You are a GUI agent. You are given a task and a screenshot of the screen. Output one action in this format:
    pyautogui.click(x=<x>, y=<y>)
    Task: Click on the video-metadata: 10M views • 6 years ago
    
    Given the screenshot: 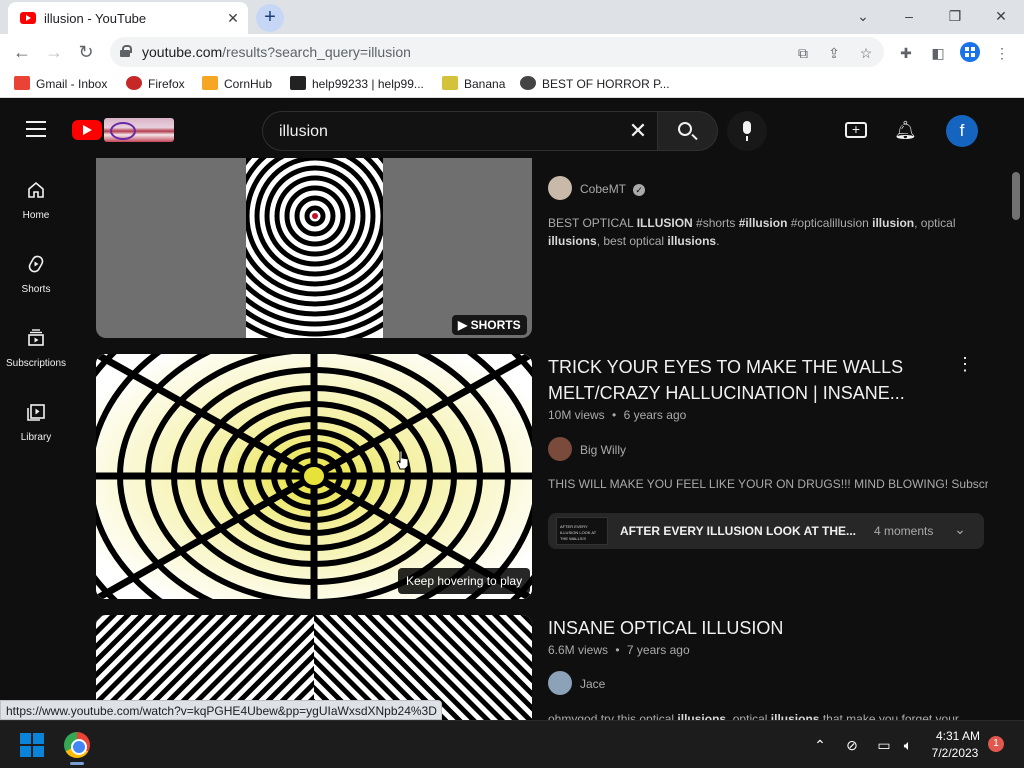 What is the action you would take?
    pyautogui.click(x=617, y=415)
    